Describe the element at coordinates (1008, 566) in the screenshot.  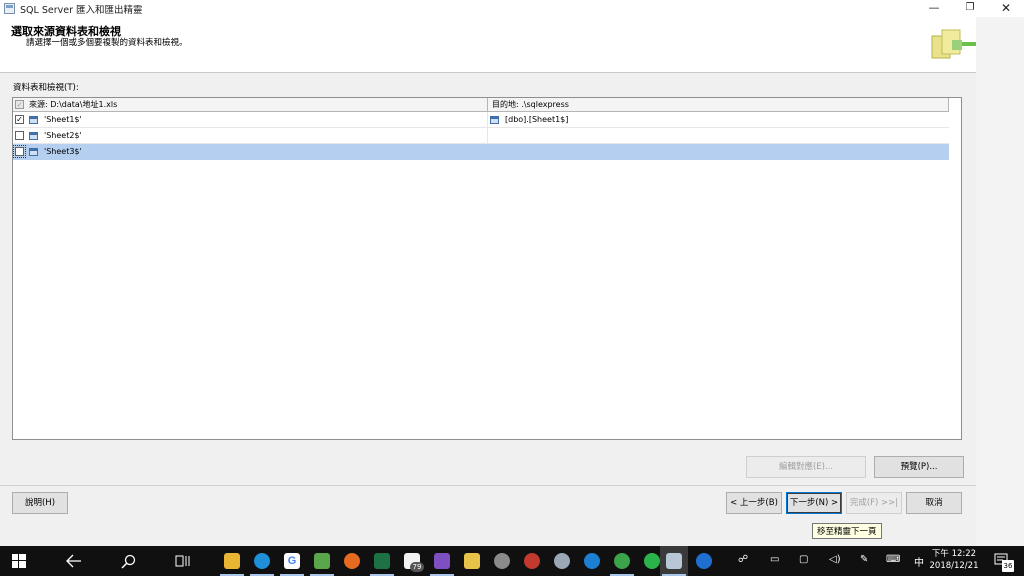
I see `notification-count-badge: 36` at that location.